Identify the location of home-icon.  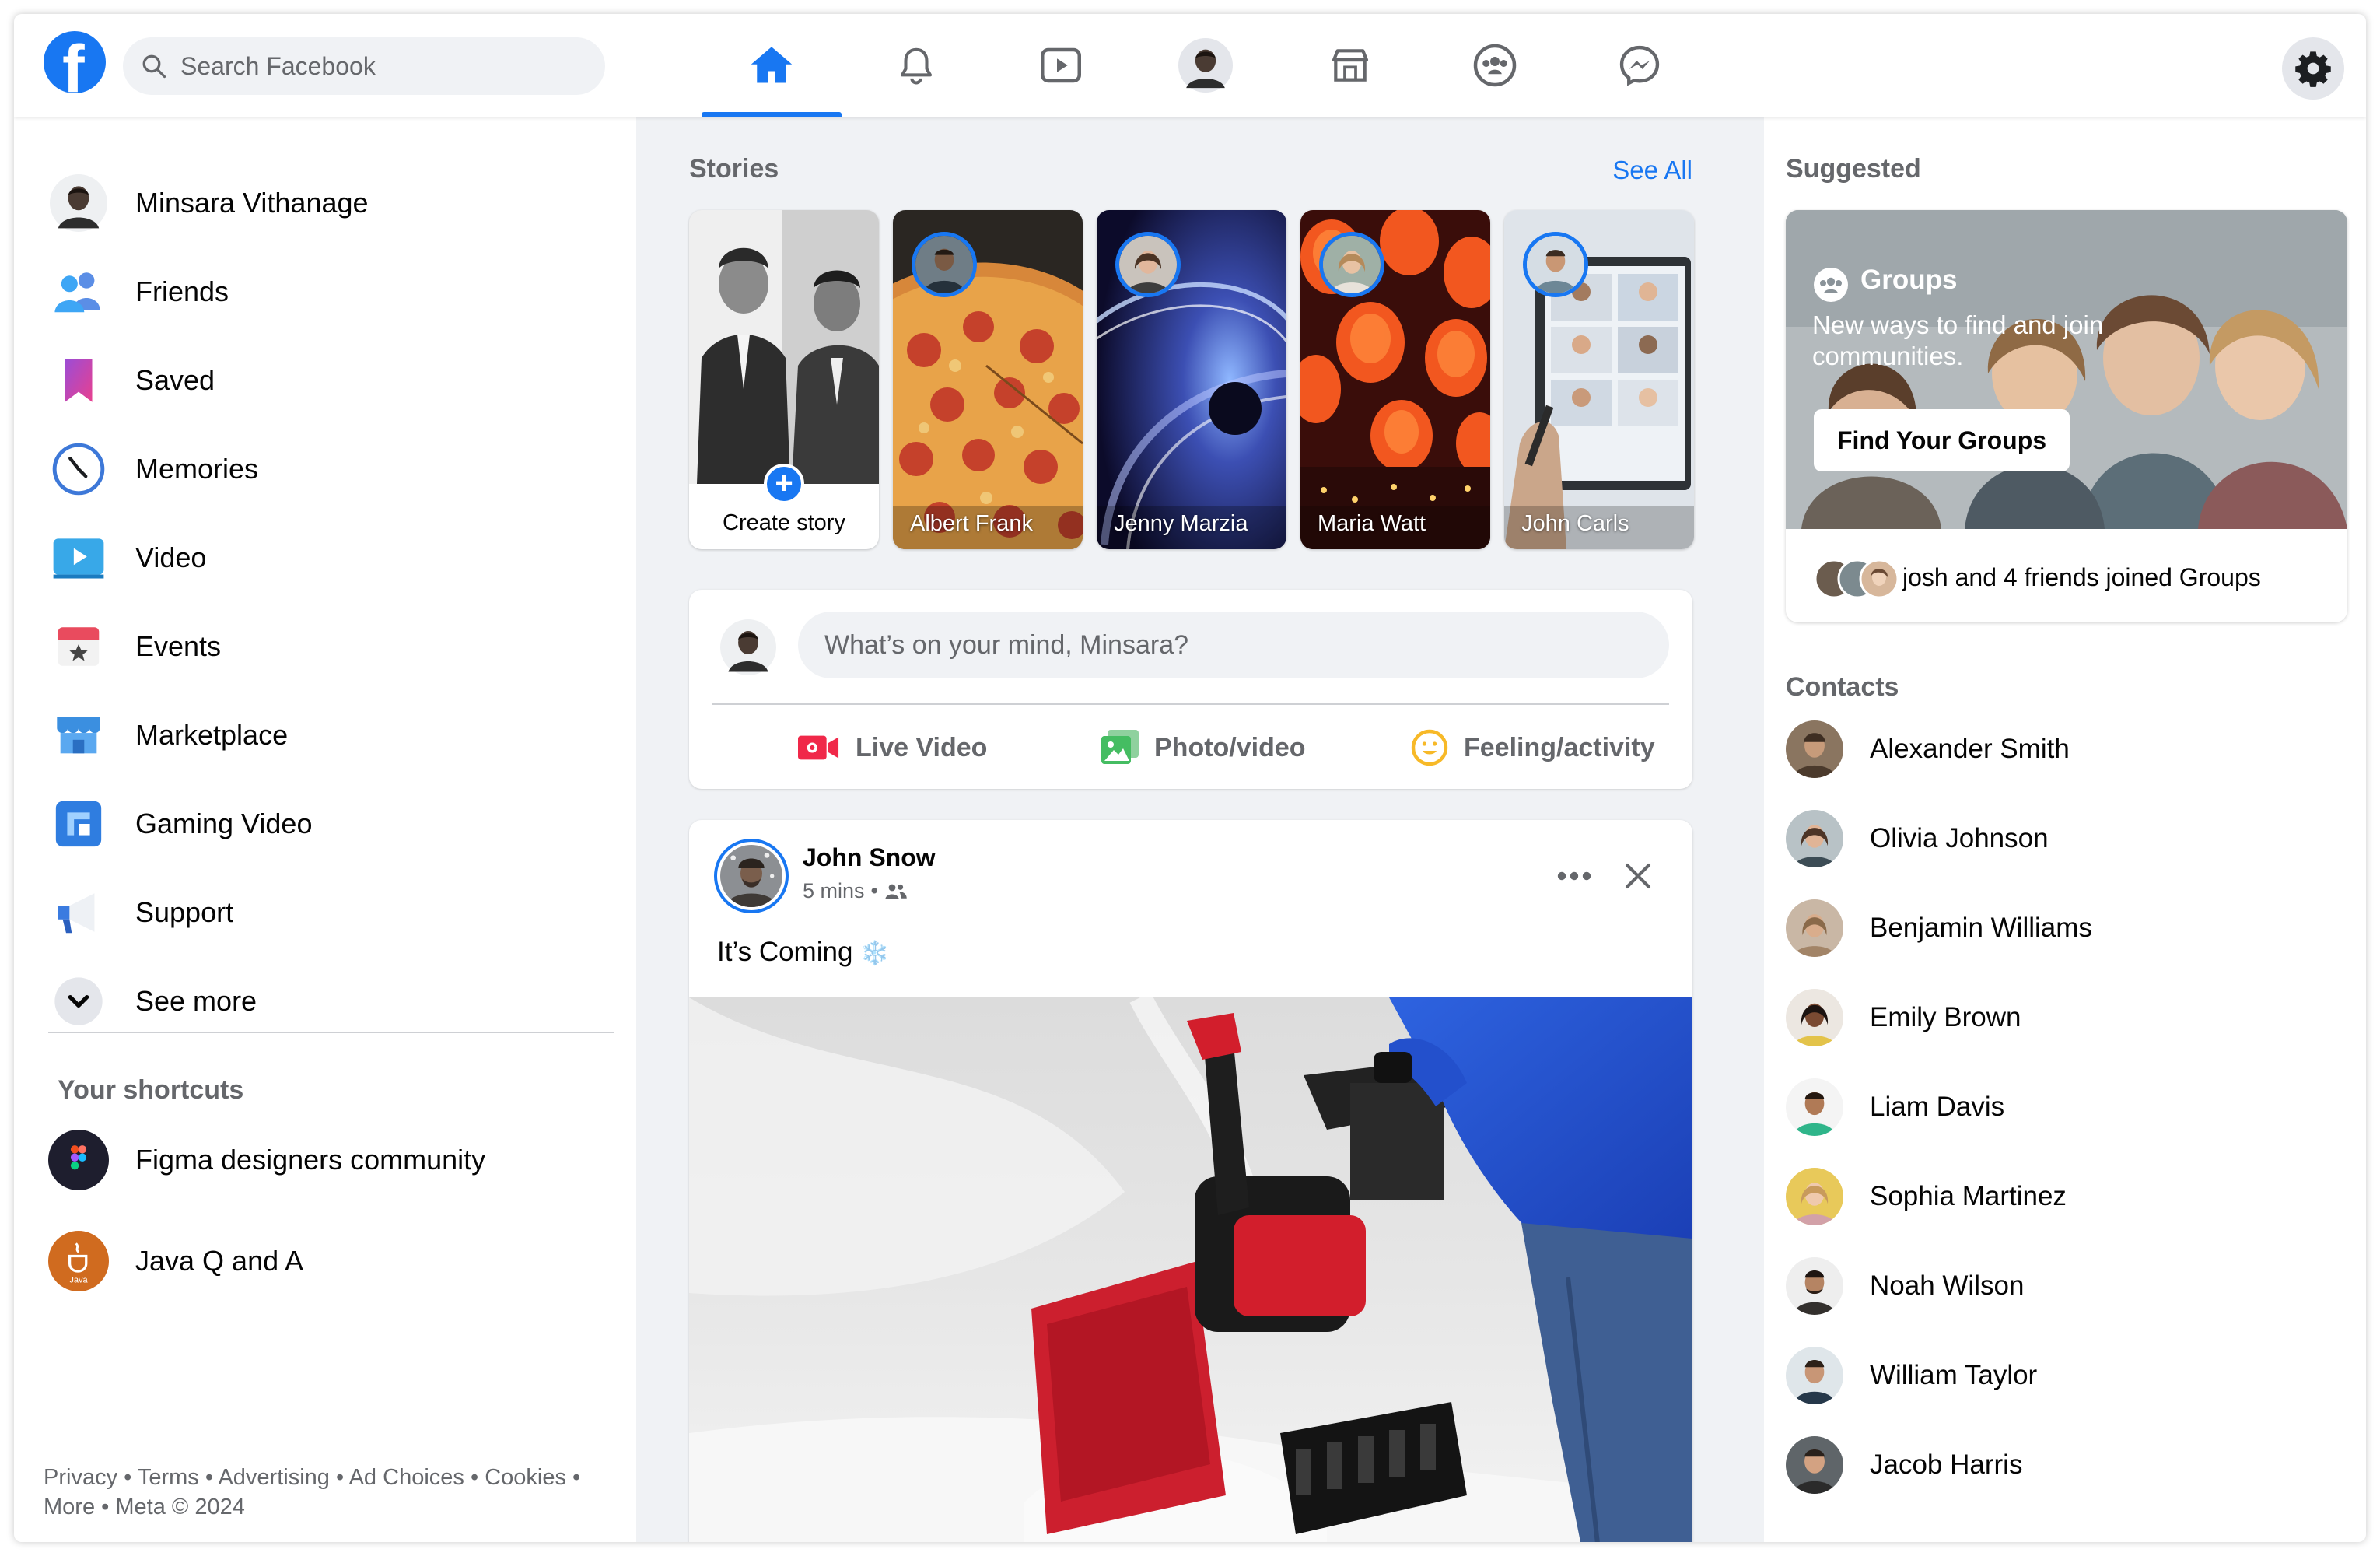
(772, 65).